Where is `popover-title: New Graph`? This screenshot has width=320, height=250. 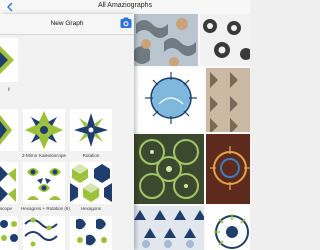
popover-title: New Graph is located at coordinates (67, 23).